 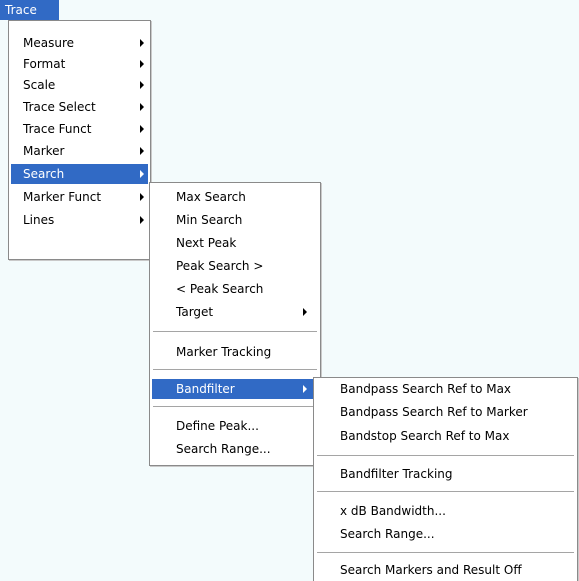 I want to click on bandfilter-menu-item-search-markers-off: Search Markers and Result Off, so click(x=445, y=570).